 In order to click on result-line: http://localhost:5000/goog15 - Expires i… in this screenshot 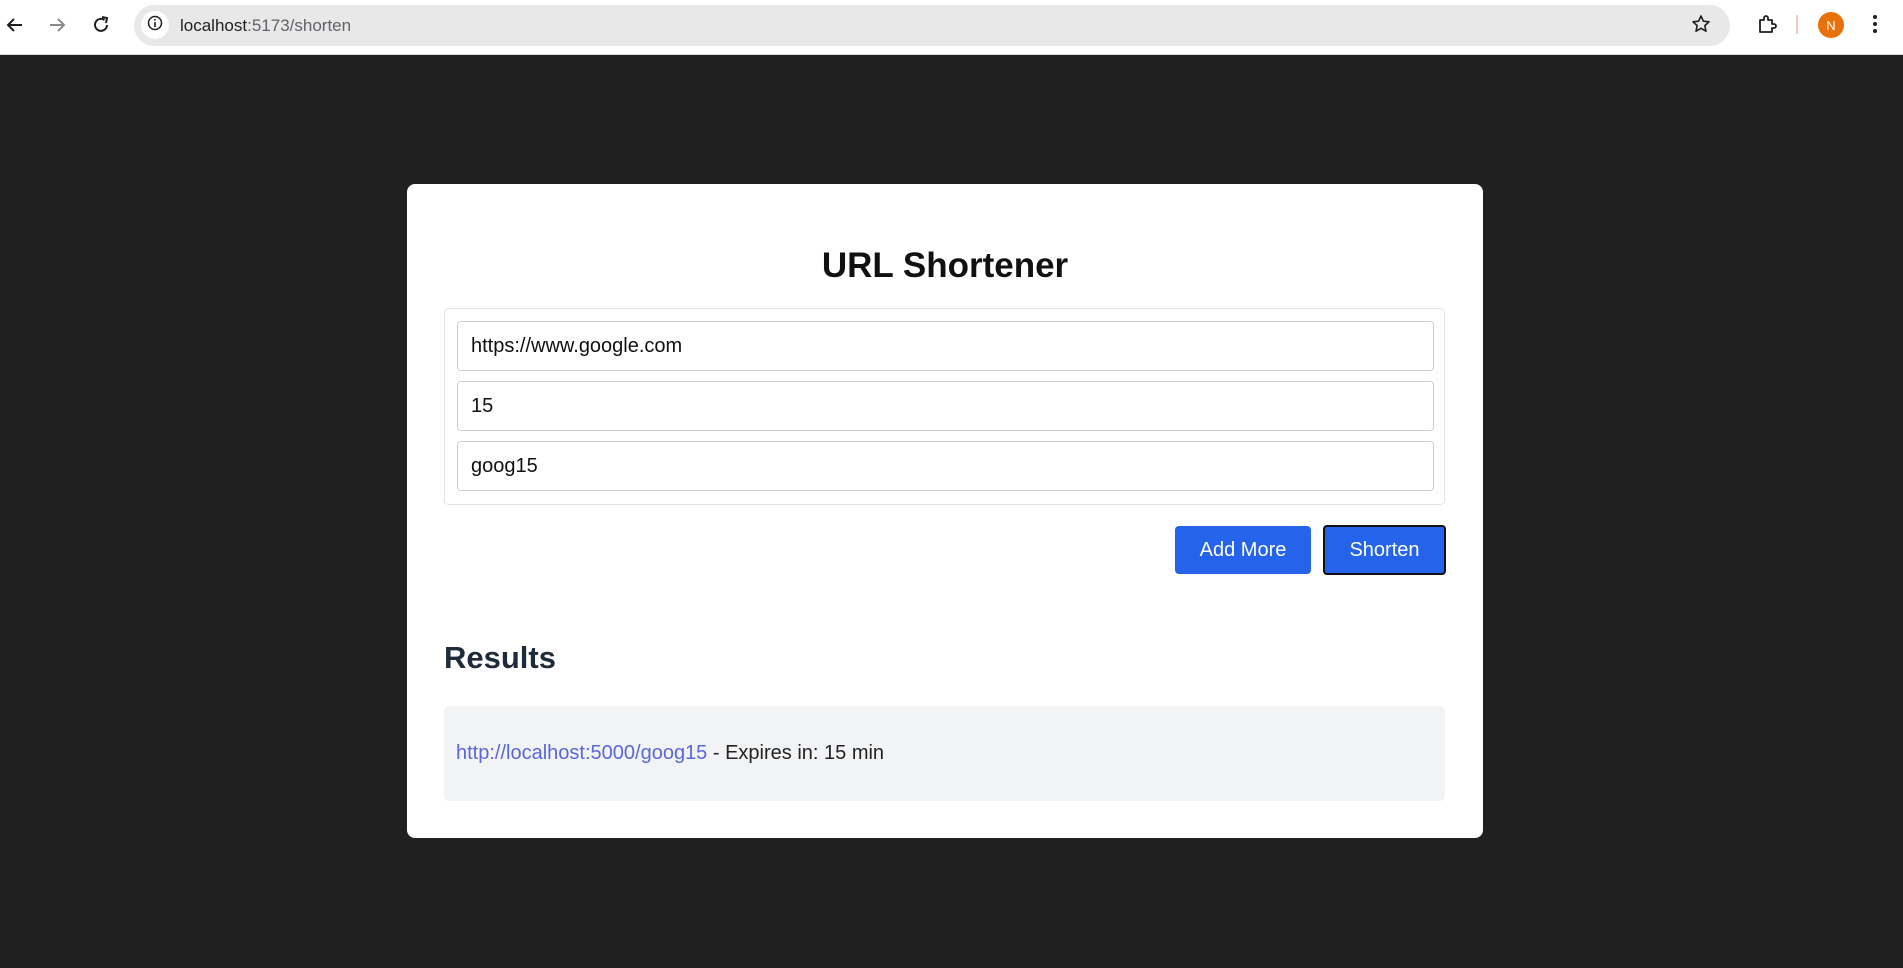, I will do `click(670, 753)`.